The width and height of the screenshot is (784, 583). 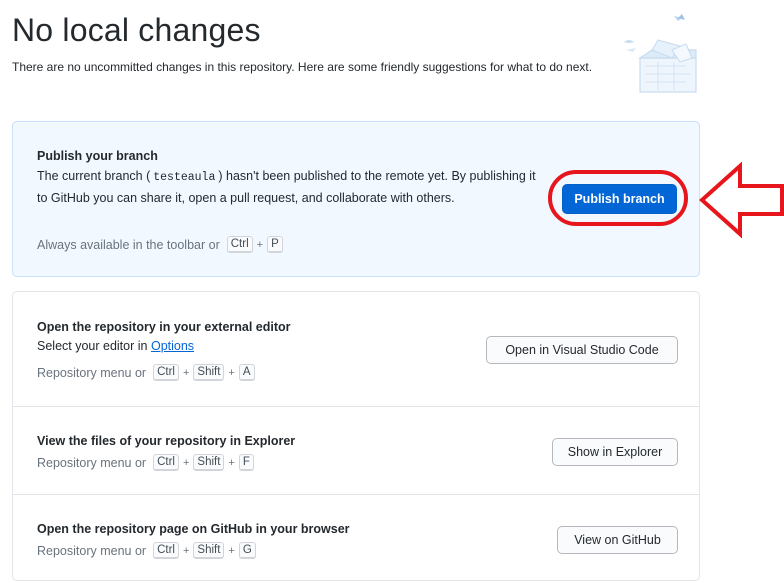 What do you see at coordinates (92, 346) in the screenshot?
I see `editor-desc-prefix: Select your editor in` at bounding box center [92, 346].